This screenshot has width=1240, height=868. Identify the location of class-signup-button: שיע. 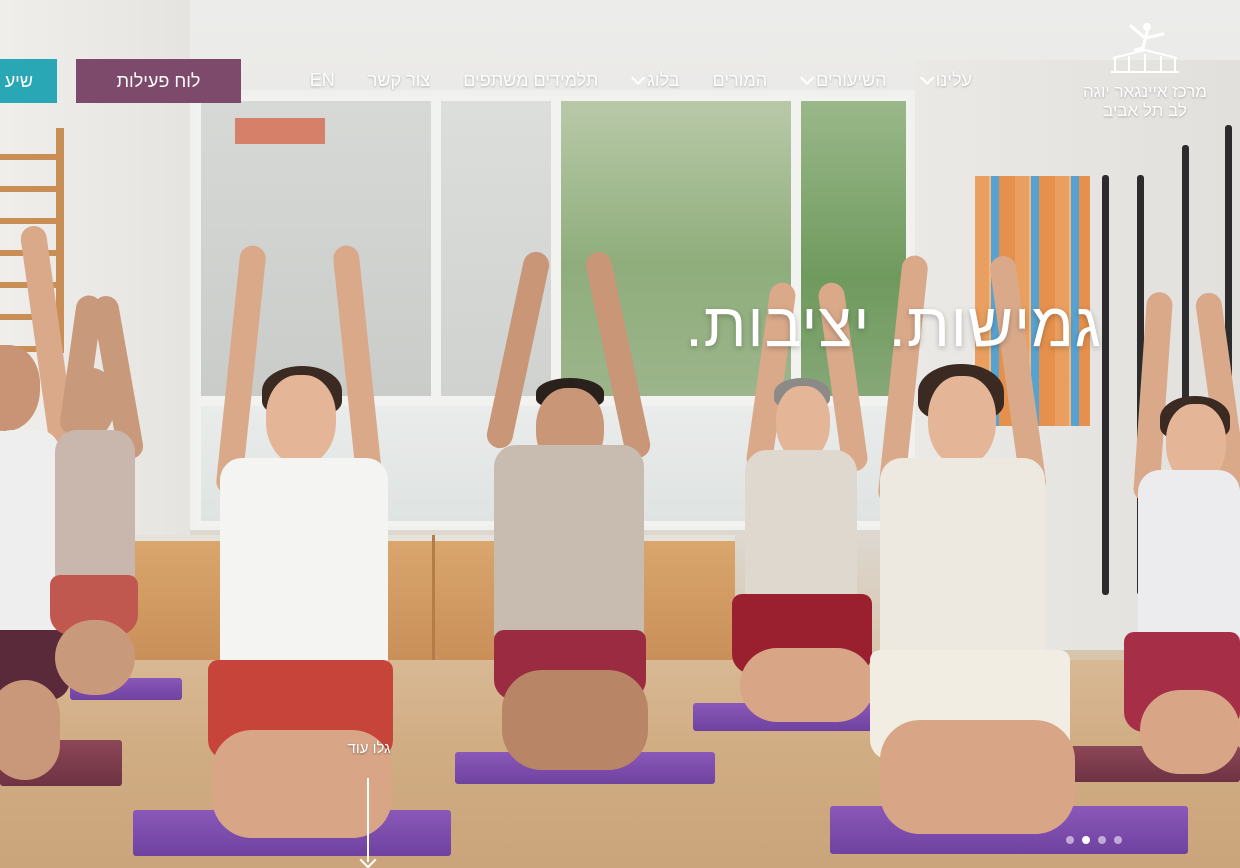
(28, 81).